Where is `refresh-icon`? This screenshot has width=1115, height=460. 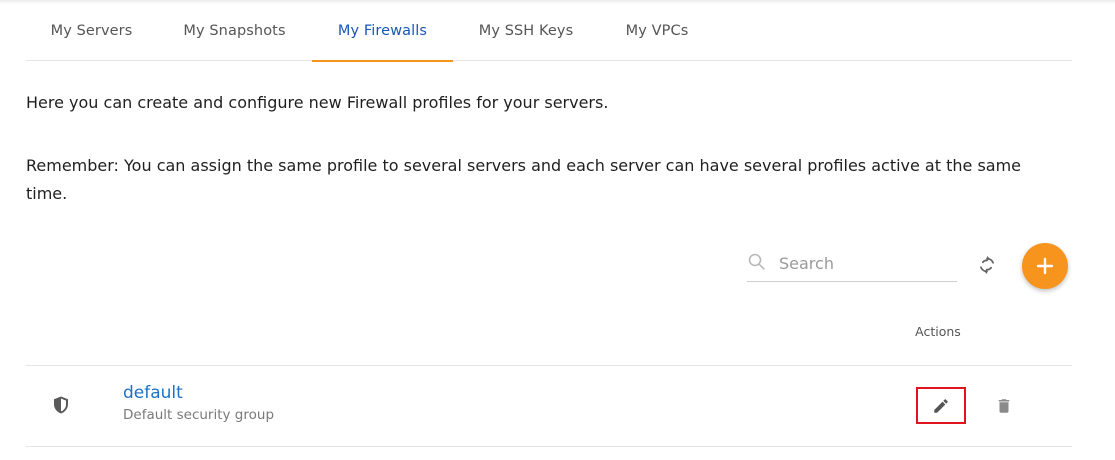
refresh-icon is located at coordinates (987, 265).